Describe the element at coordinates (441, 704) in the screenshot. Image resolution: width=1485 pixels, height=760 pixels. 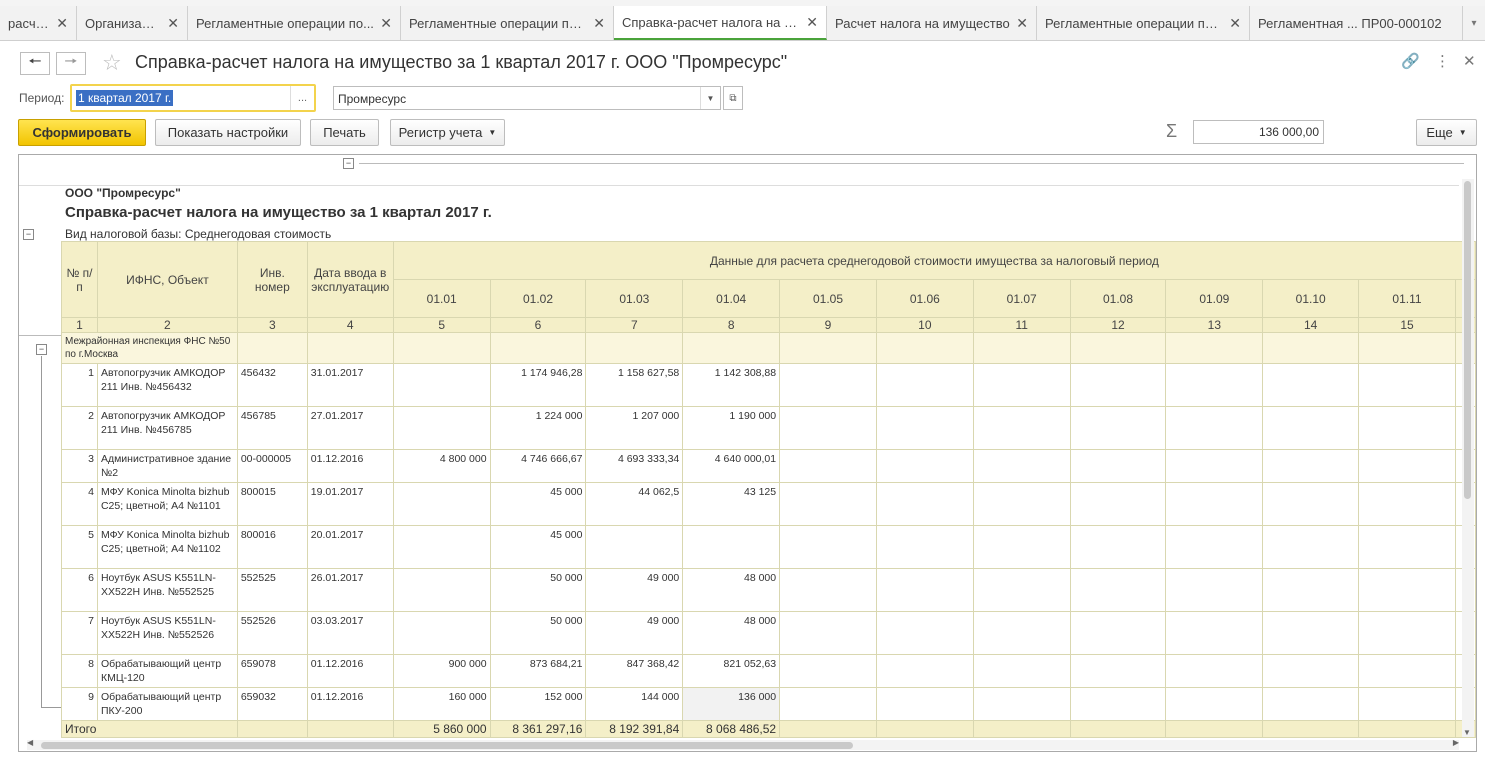
I see `row-value-cell: 160 000` at that location.